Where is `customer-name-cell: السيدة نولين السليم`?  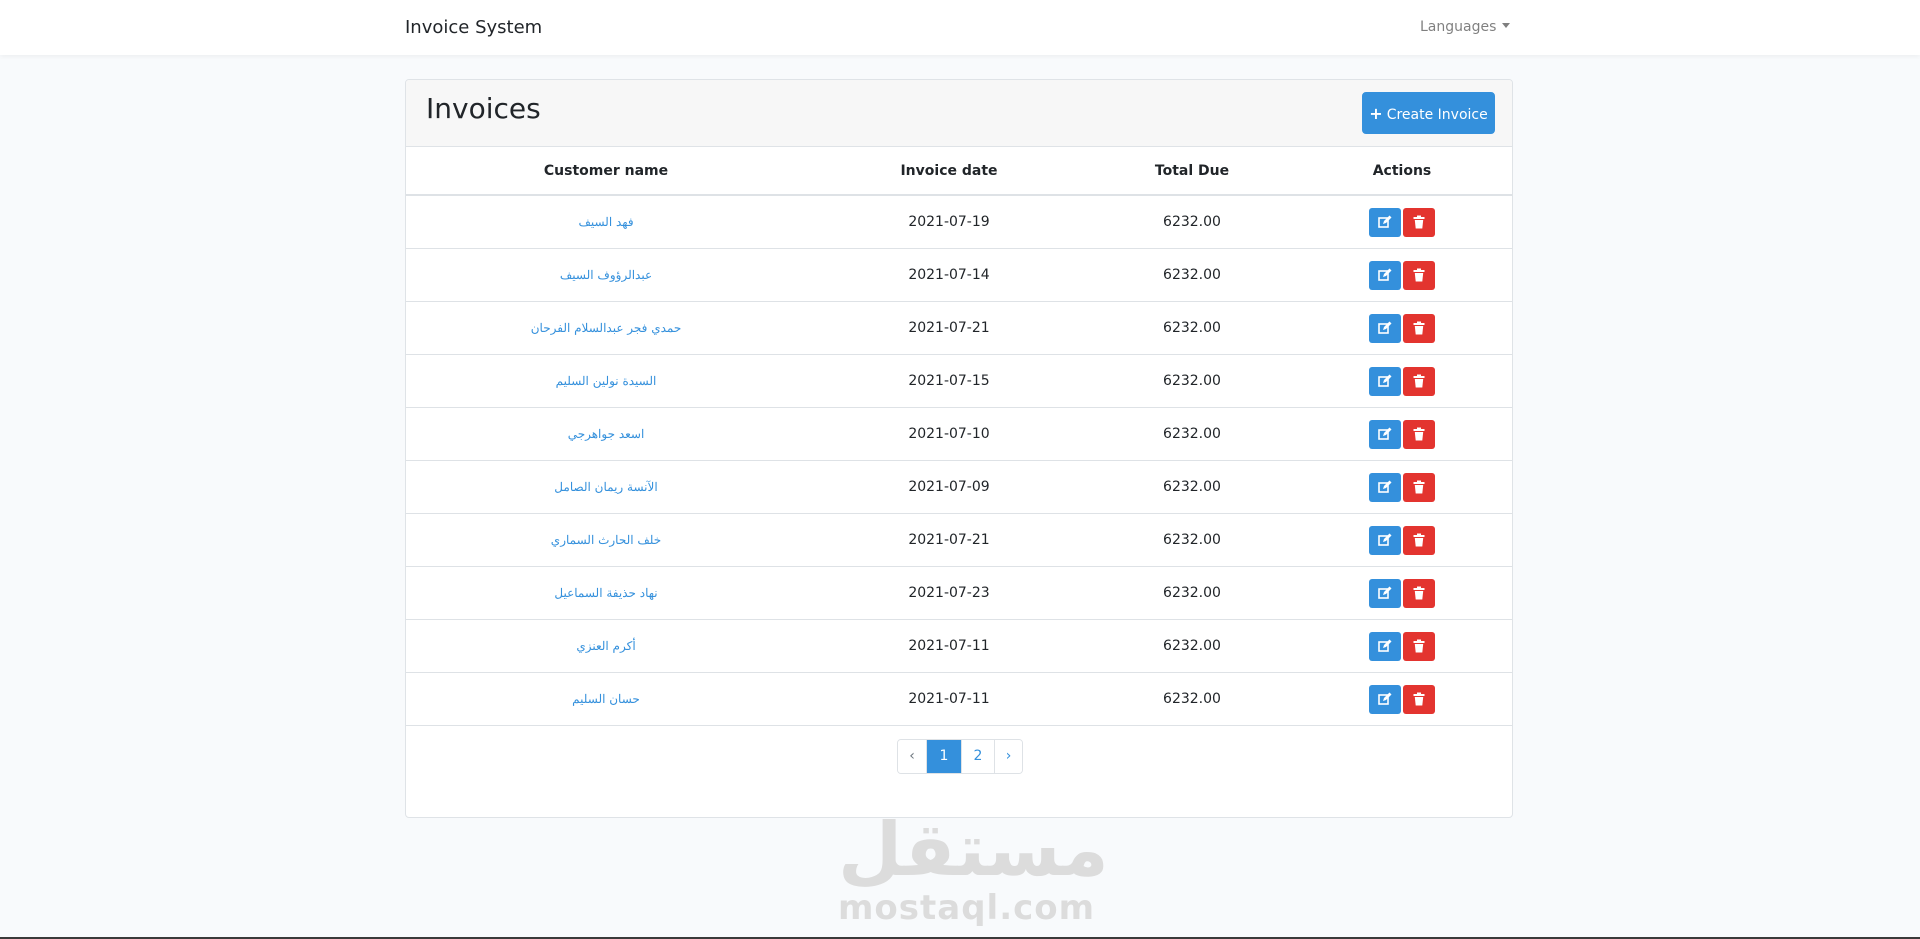 customer-name-cell: السيدة نولين السليم is located at coordinates (606, 381).